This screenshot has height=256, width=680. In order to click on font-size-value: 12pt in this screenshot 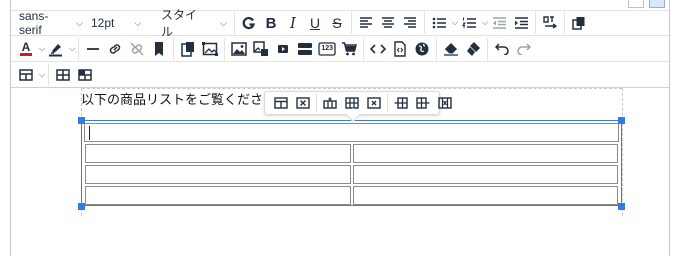, I will do `click(103, 23)`.